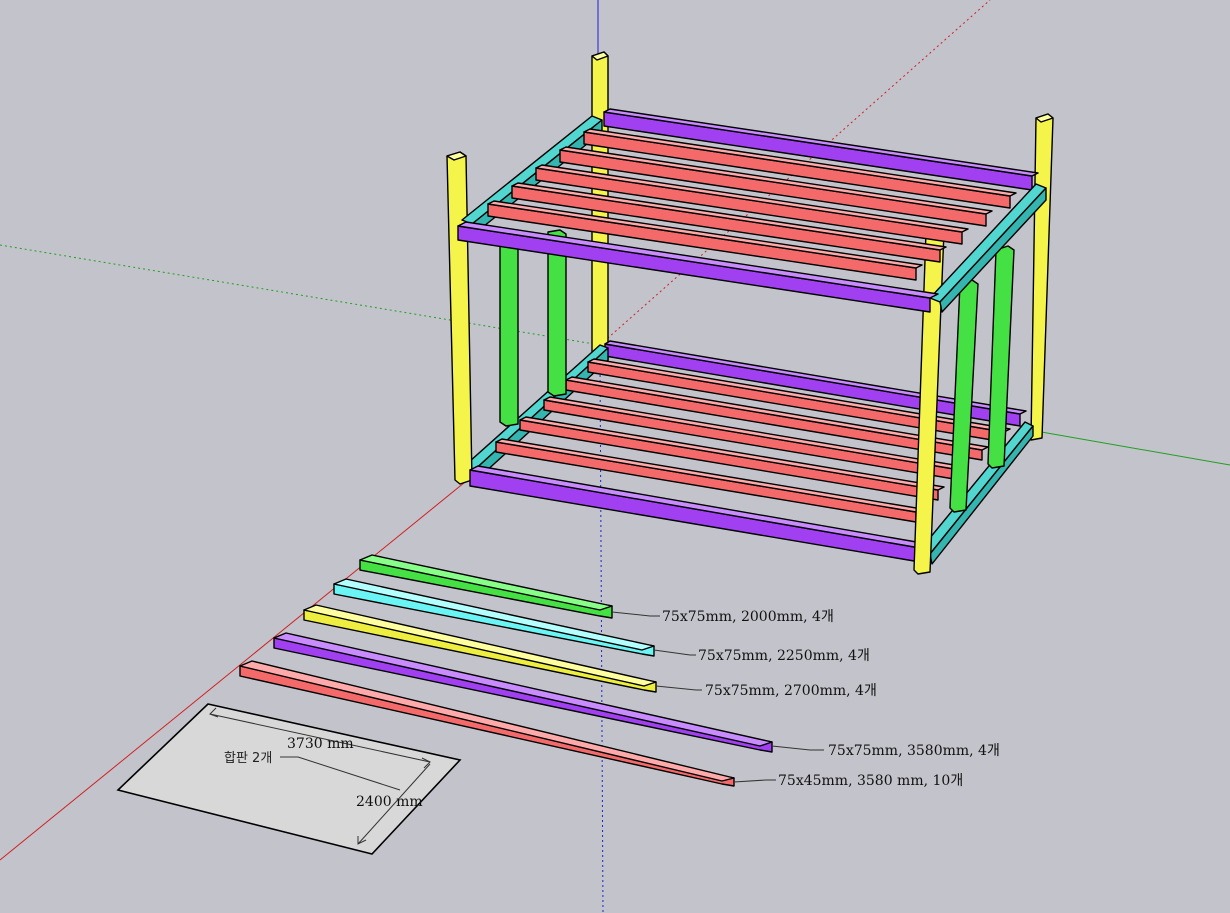 This screenshot has height=913, width=1230. I want to click on plywood-label: 합판 2개, so click(248, 758).